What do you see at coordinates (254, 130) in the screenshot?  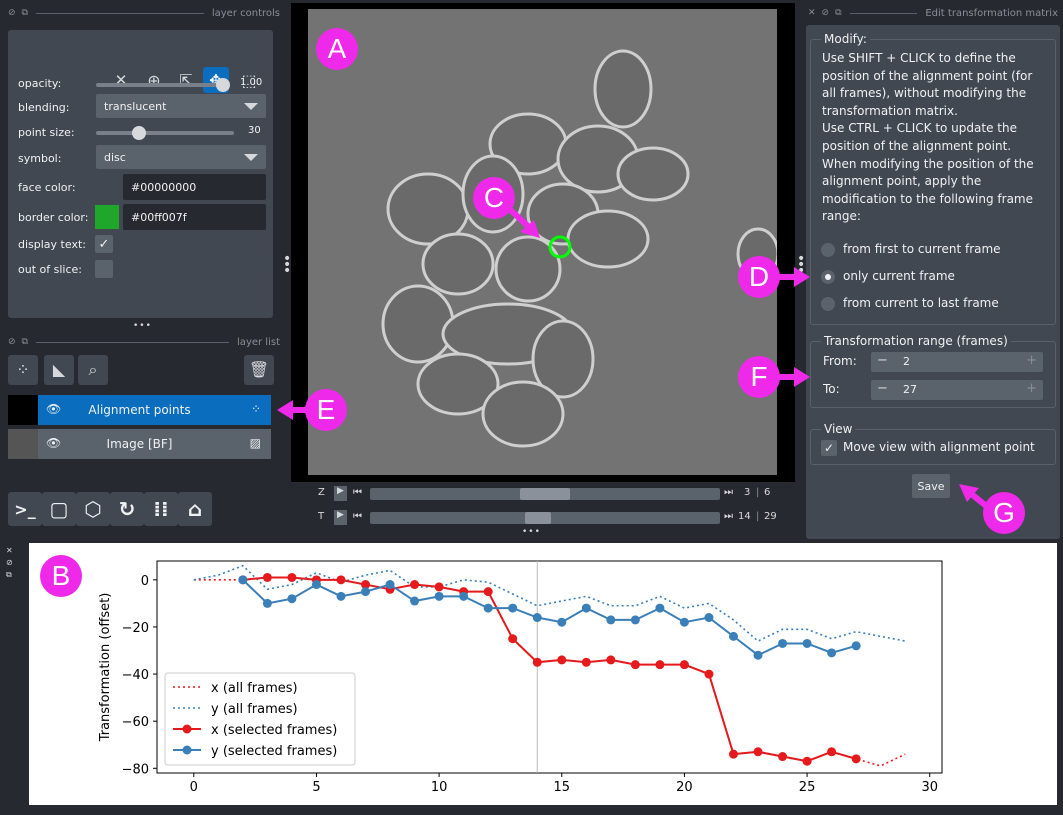 I see `point-size-value: 30` at bounding box center [254, 130].